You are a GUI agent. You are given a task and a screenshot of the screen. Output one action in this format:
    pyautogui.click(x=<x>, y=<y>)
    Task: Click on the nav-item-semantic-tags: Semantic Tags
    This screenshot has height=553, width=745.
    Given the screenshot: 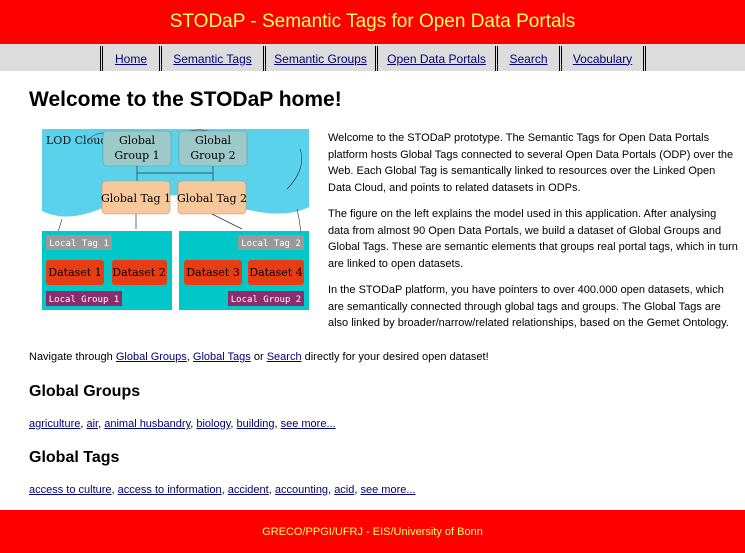 What is the action you would take?
    pyautogui.click(x=211, y=58)
    